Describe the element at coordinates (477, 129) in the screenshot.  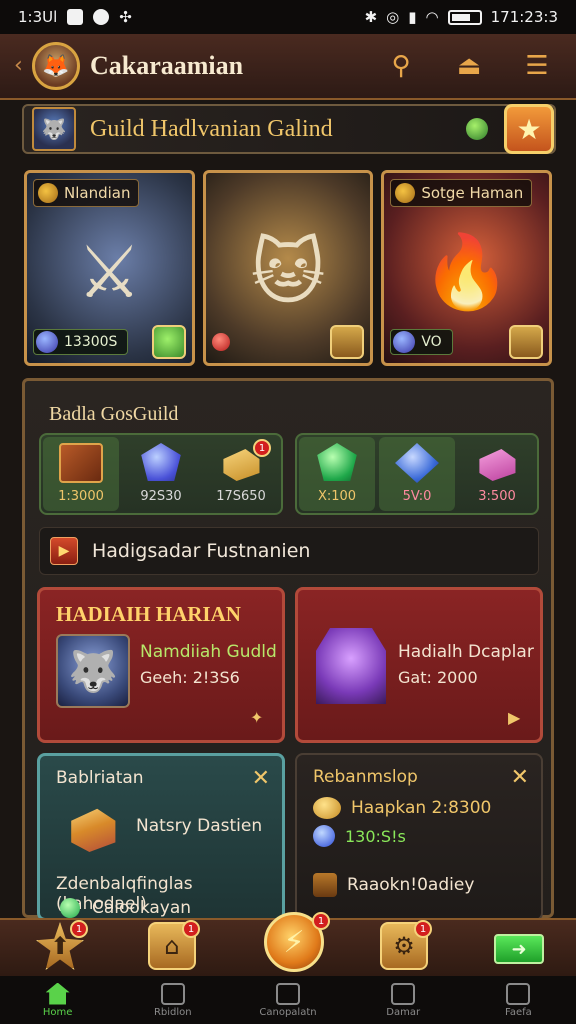
I see `green-gem-icon` at that location.